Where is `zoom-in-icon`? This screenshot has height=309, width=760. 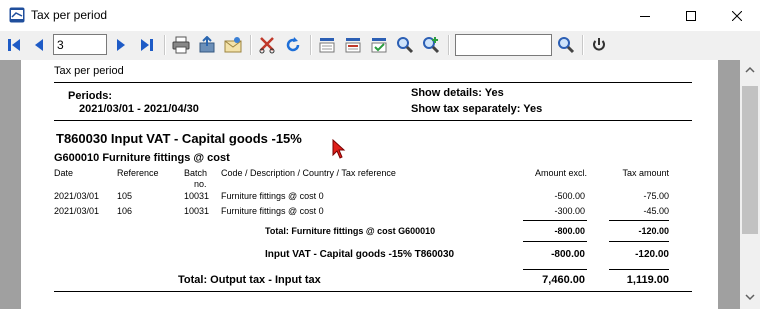 zoom-in-icon is located at coordinates (431, 45).